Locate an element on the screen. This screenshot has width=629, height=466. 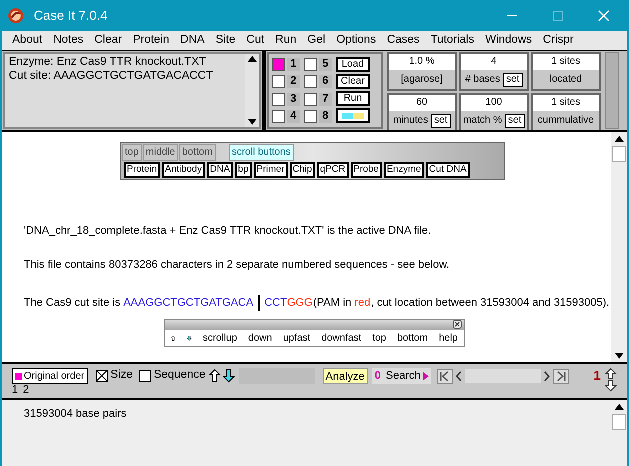
lane-number: 6 is located at coordinates (325, 81).